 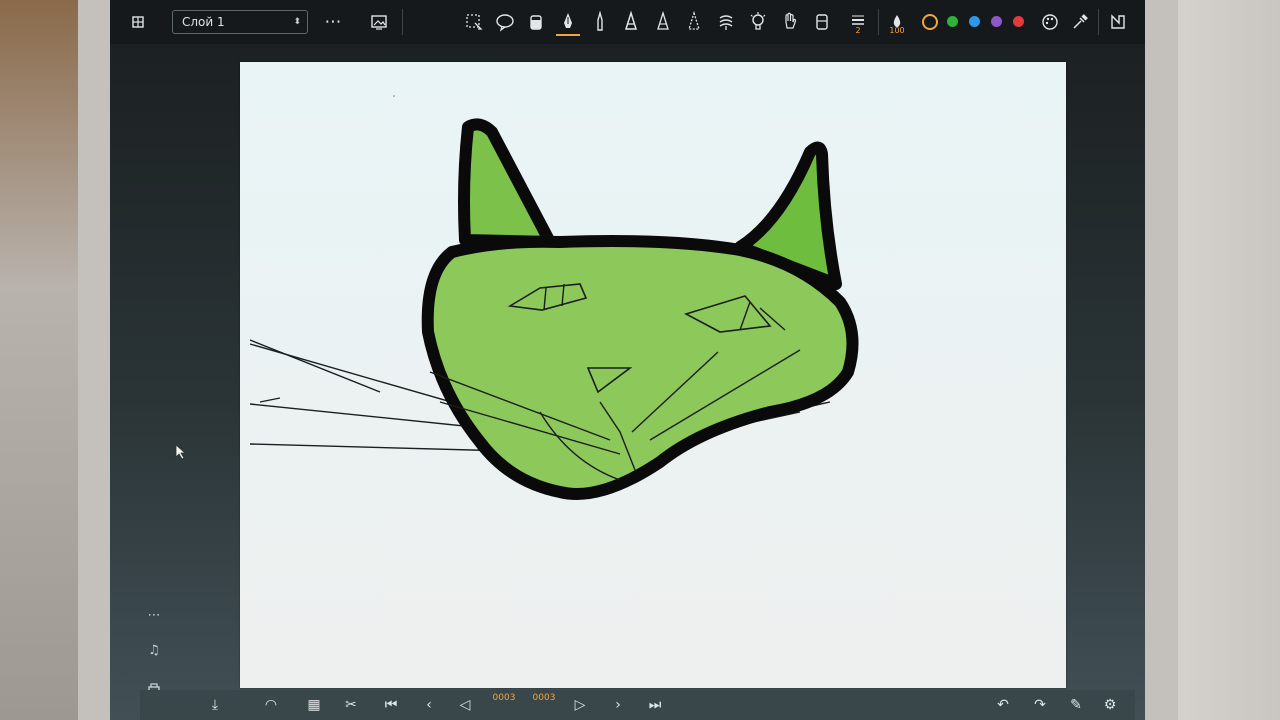 I want to click on marker-icon, so click(x=631, y=22).